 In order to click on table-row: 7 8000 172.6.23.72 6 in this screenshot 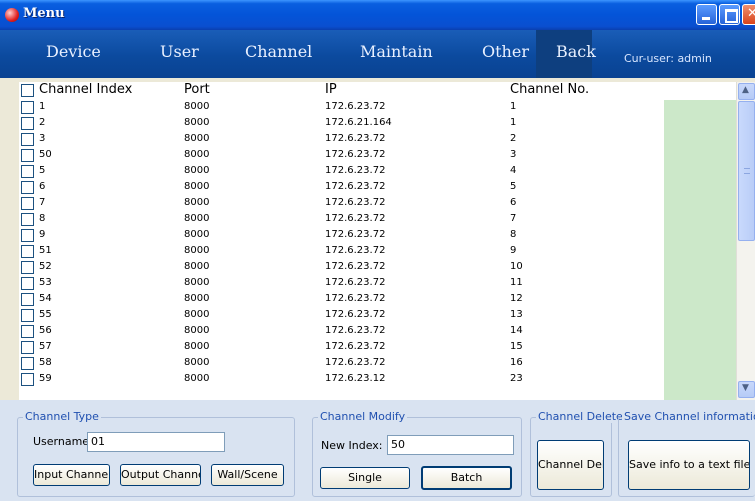, I will do `click(377, 204)`.